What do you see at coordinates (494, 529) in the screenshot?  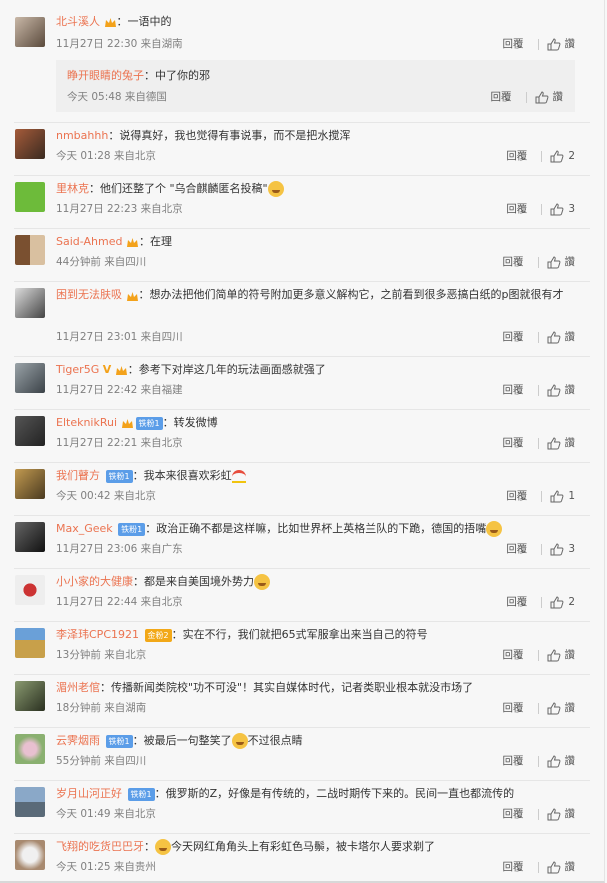 I see `laughing-emoji-icon` at bounding box center [494, 529].